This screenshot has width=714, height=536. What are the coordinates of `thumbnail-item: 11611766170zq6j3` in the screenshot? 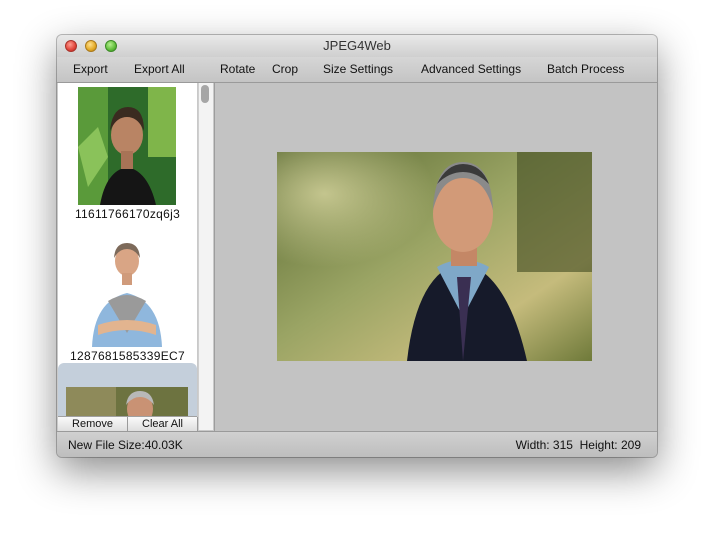 It's located at (127, 152).